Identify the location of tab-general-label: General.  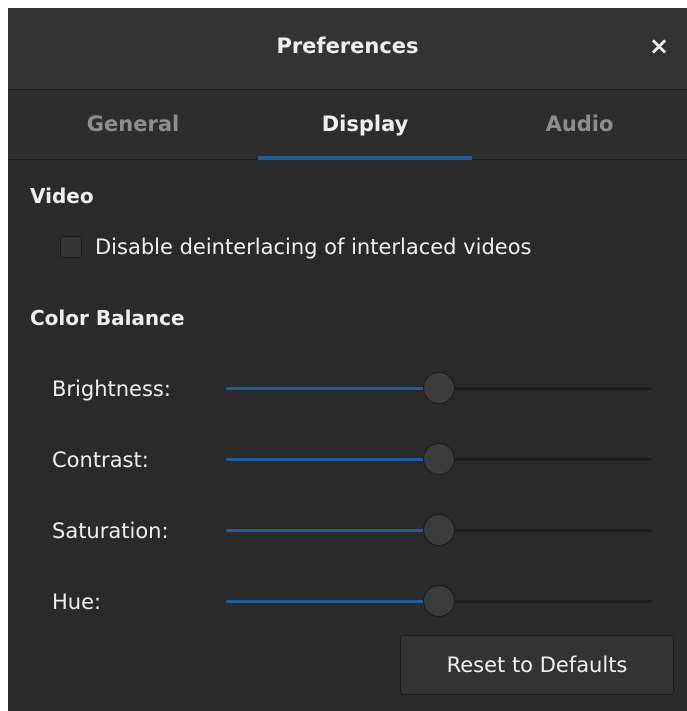
(133, 124).